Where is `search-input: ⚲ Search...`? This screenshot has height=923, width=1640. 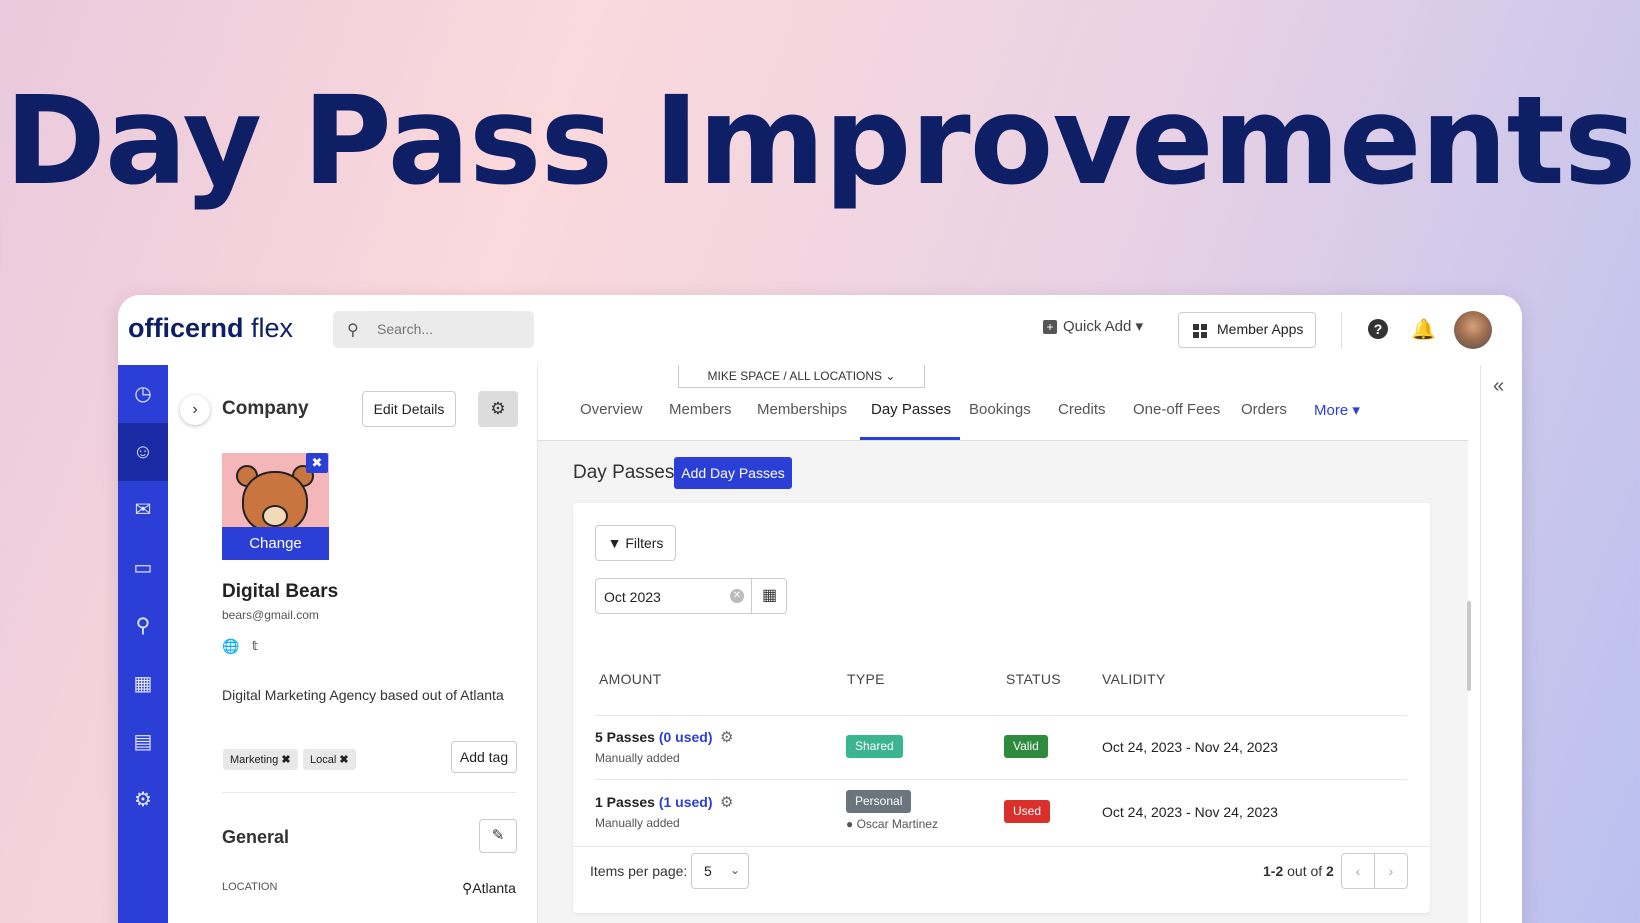
search-input: ⚲ Search... is located at coordinates (433, 329).